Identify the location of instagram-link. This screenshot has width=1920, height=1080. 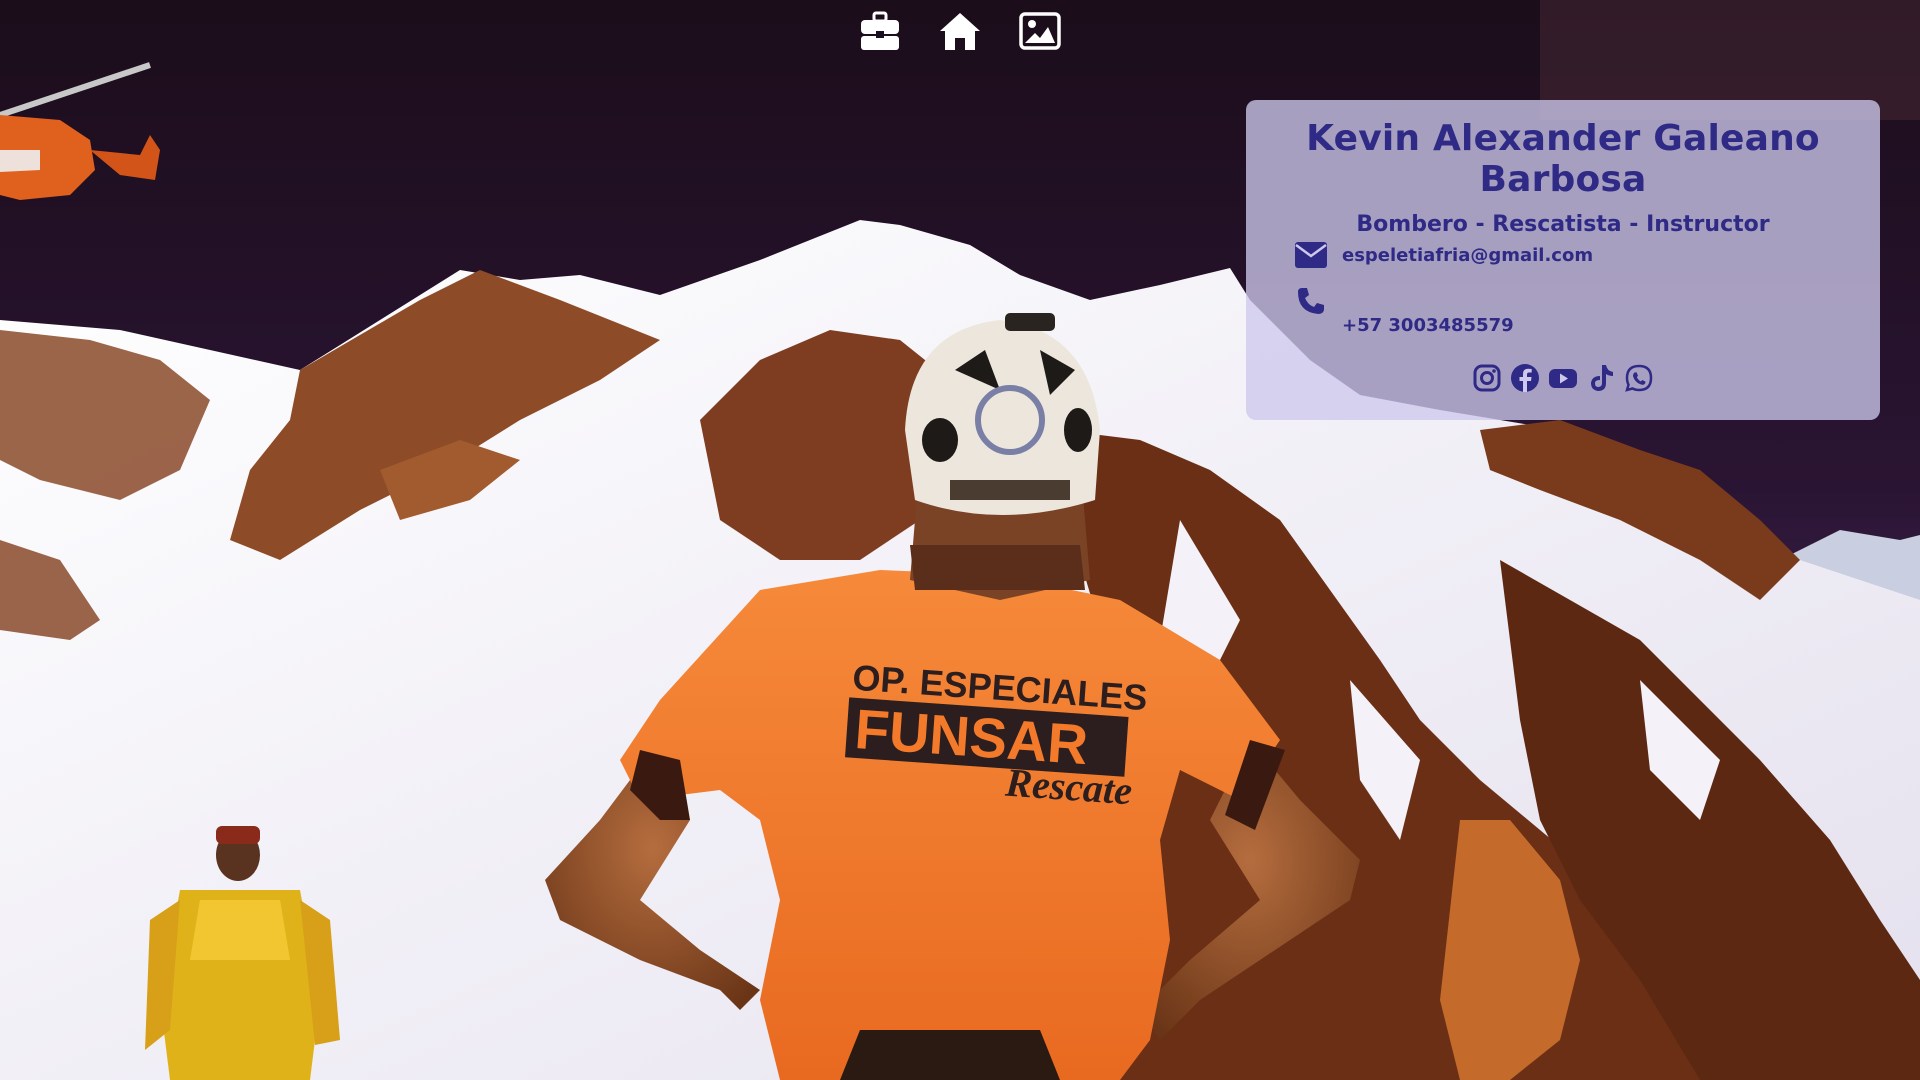
(1487, 378).